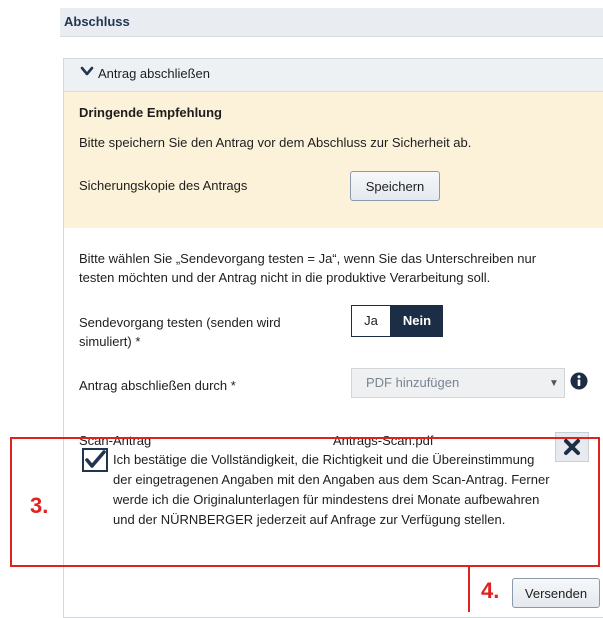  Describe the element at coordinates (110, 341) in the screenshot. I see `send-test-label-line2: simuliert) *` at that location.